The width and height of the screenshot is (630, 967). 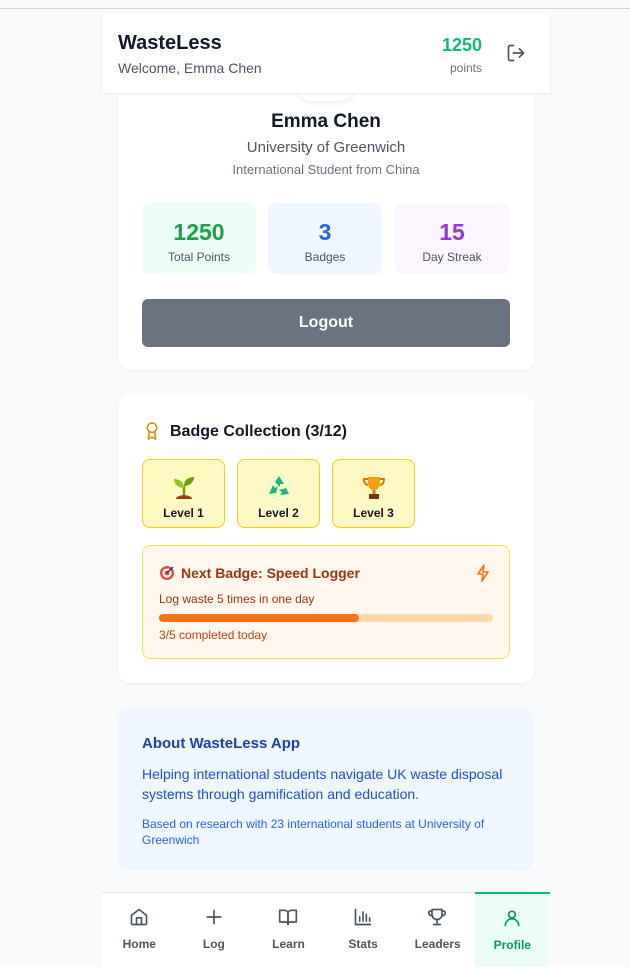 What do you see at coordinates (512, 945) in the screenshot?
I see `nav-label: Profile` at bounding box center [512, 945].